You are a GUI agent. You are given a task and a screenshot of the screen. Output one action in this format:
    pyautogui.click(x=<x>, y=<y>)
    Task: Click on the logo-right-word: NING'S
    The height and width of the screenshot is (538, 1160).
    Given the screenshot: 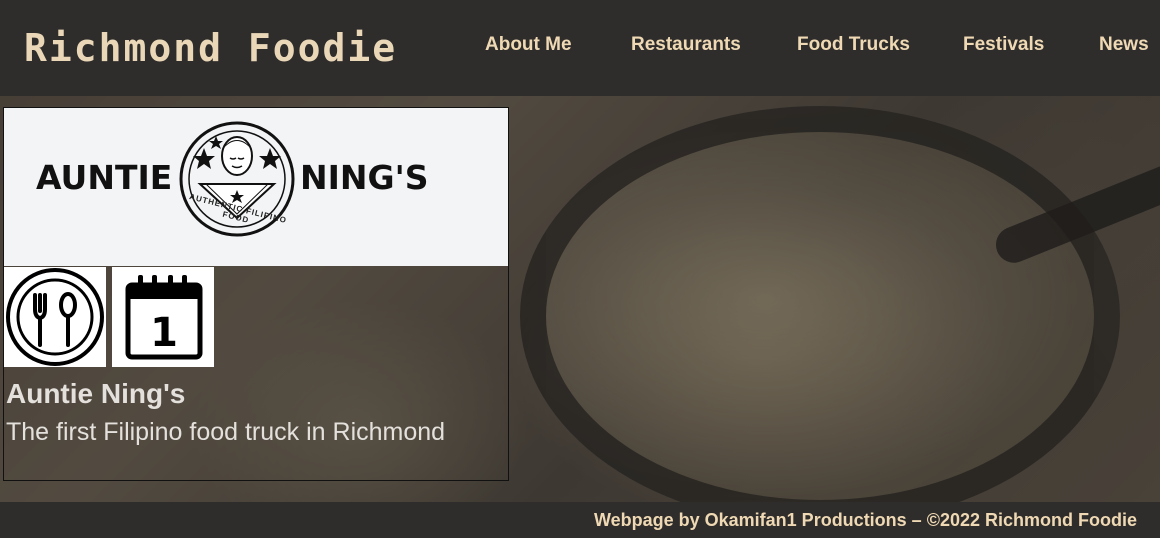 What is the action you would take?
    pyautogui.click(x=364, y=177)
    